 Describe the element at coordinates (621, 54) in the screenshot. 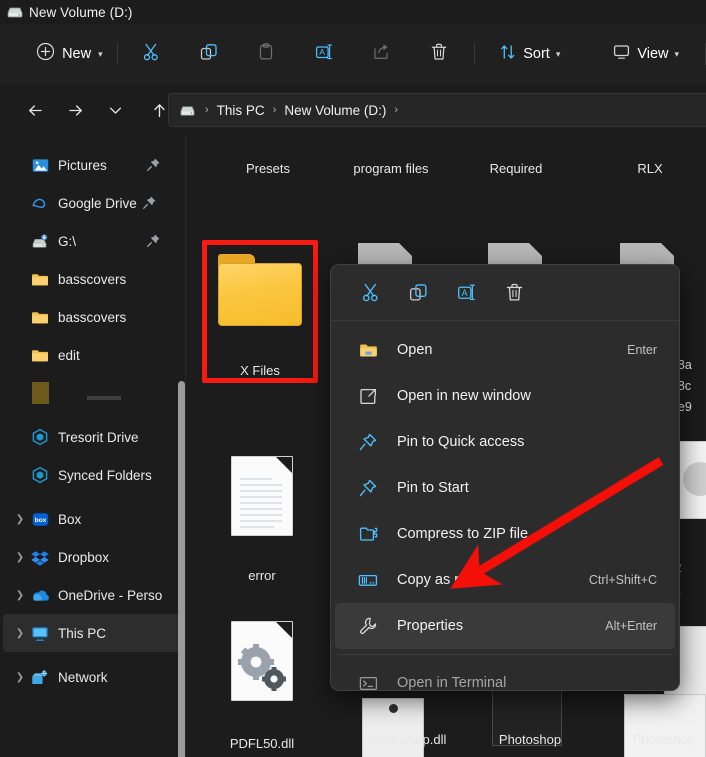

I see `monitor-icon` at that location.